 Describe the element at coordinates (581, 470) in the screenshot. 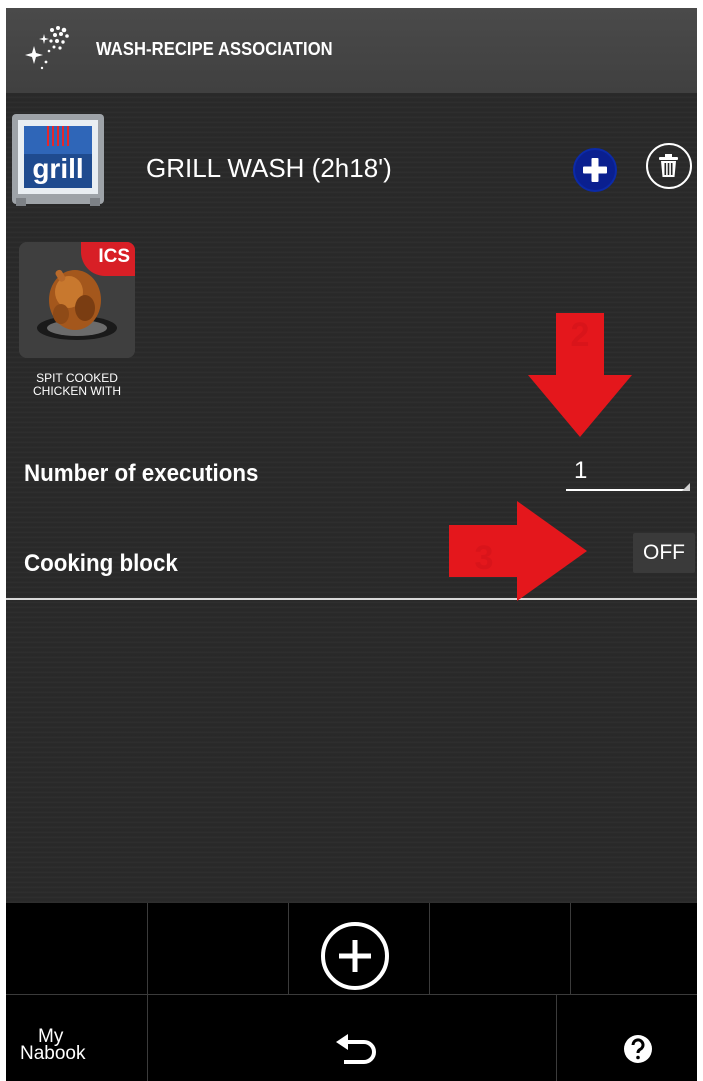

I see `executions-value: 1` at that location.